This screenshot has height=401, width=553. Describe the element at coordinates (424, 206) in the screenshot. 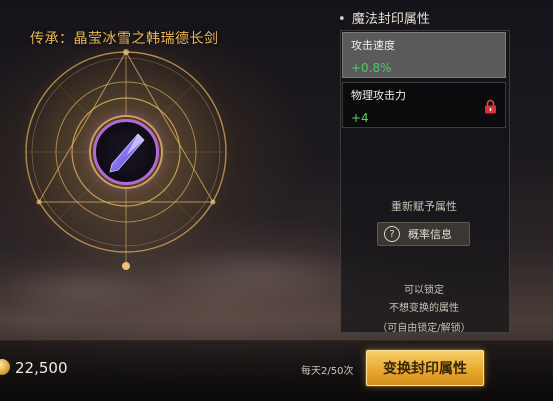

I see `reroll-label: 重新赋予属性` at that location.